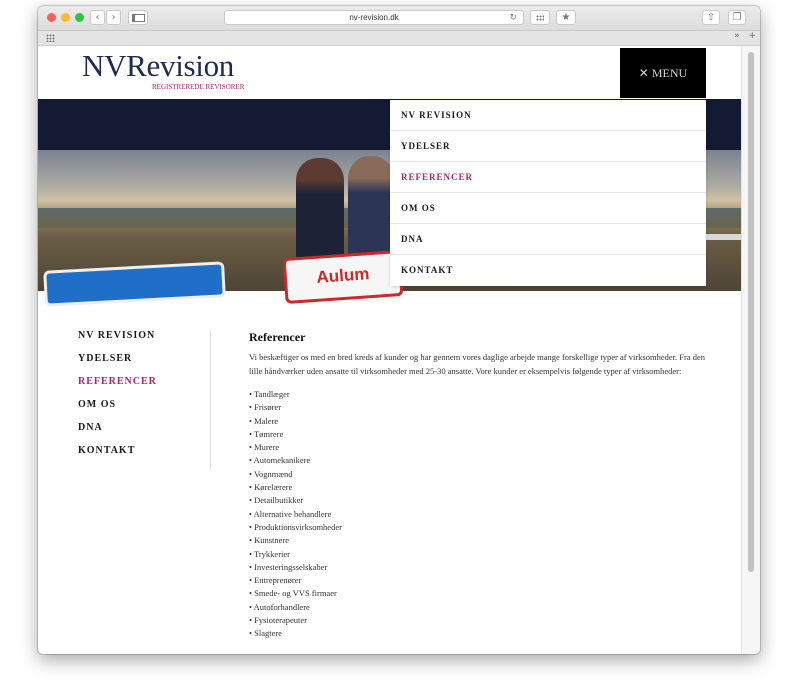  Describe the element at coordinates (210, 400) in the screenshot. I see `sidebar-divider` at that location.